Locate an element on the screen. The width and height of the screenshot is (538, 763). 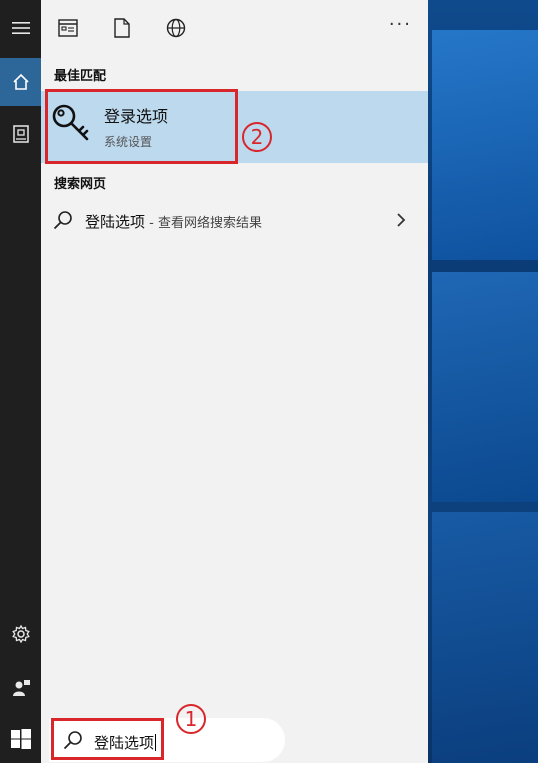
apps-filter-button is located at coordinates (68, 28).